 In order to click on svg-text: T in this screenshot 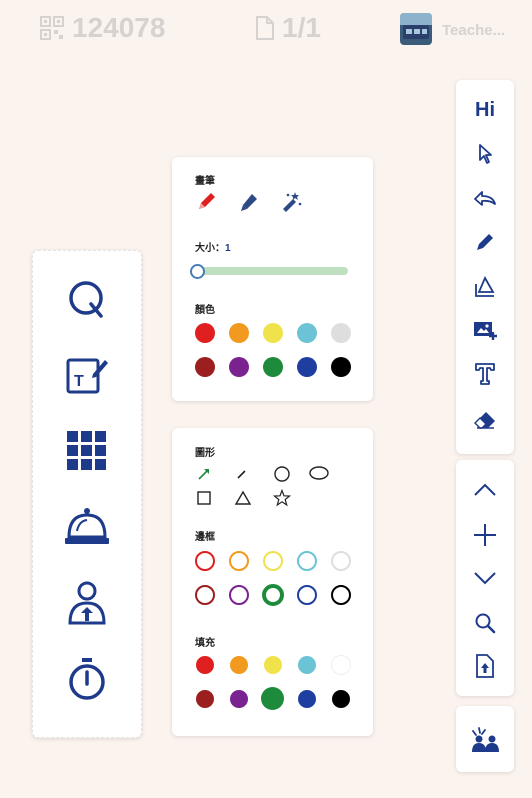, I will do `click(79, 381)`.